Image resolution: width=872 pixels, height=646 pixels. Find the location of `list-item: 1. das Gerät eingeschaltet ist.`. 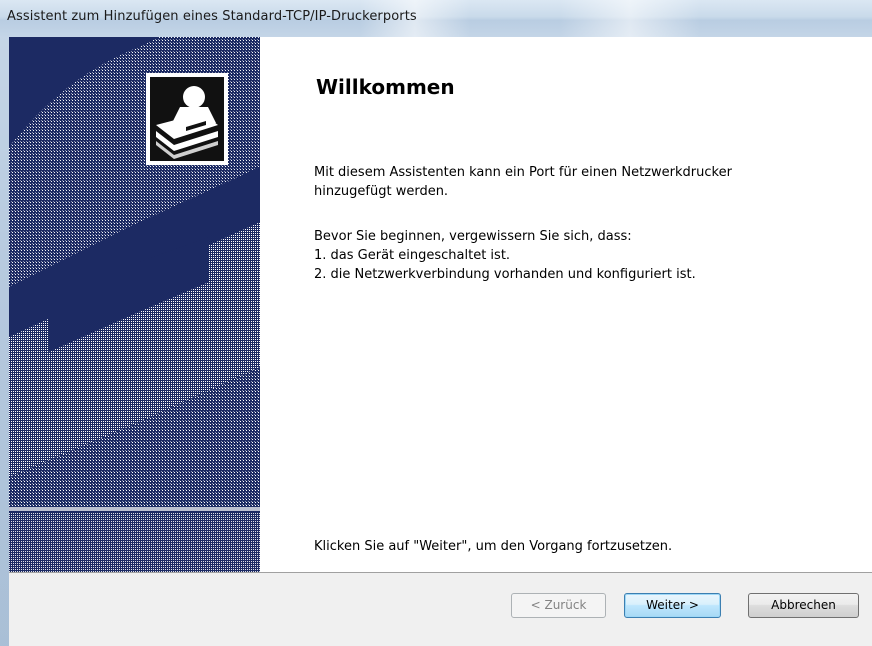

list-item: 1. das Gerät eingeschaltet ist. is located at coordinates (412, 255).